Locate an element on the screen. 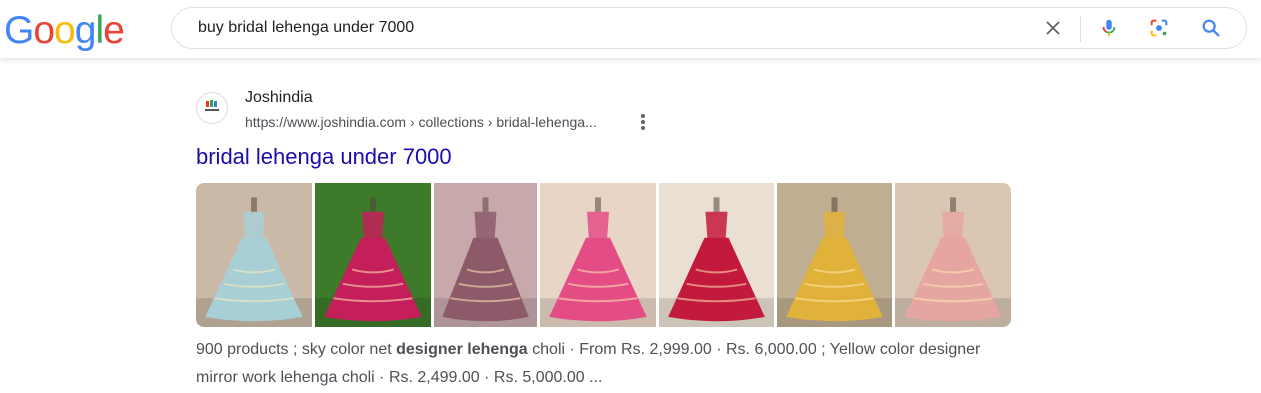 The width and height of the screenshot is (1261, 393). peach-lehenga-image is located at coordinates (953, 255).